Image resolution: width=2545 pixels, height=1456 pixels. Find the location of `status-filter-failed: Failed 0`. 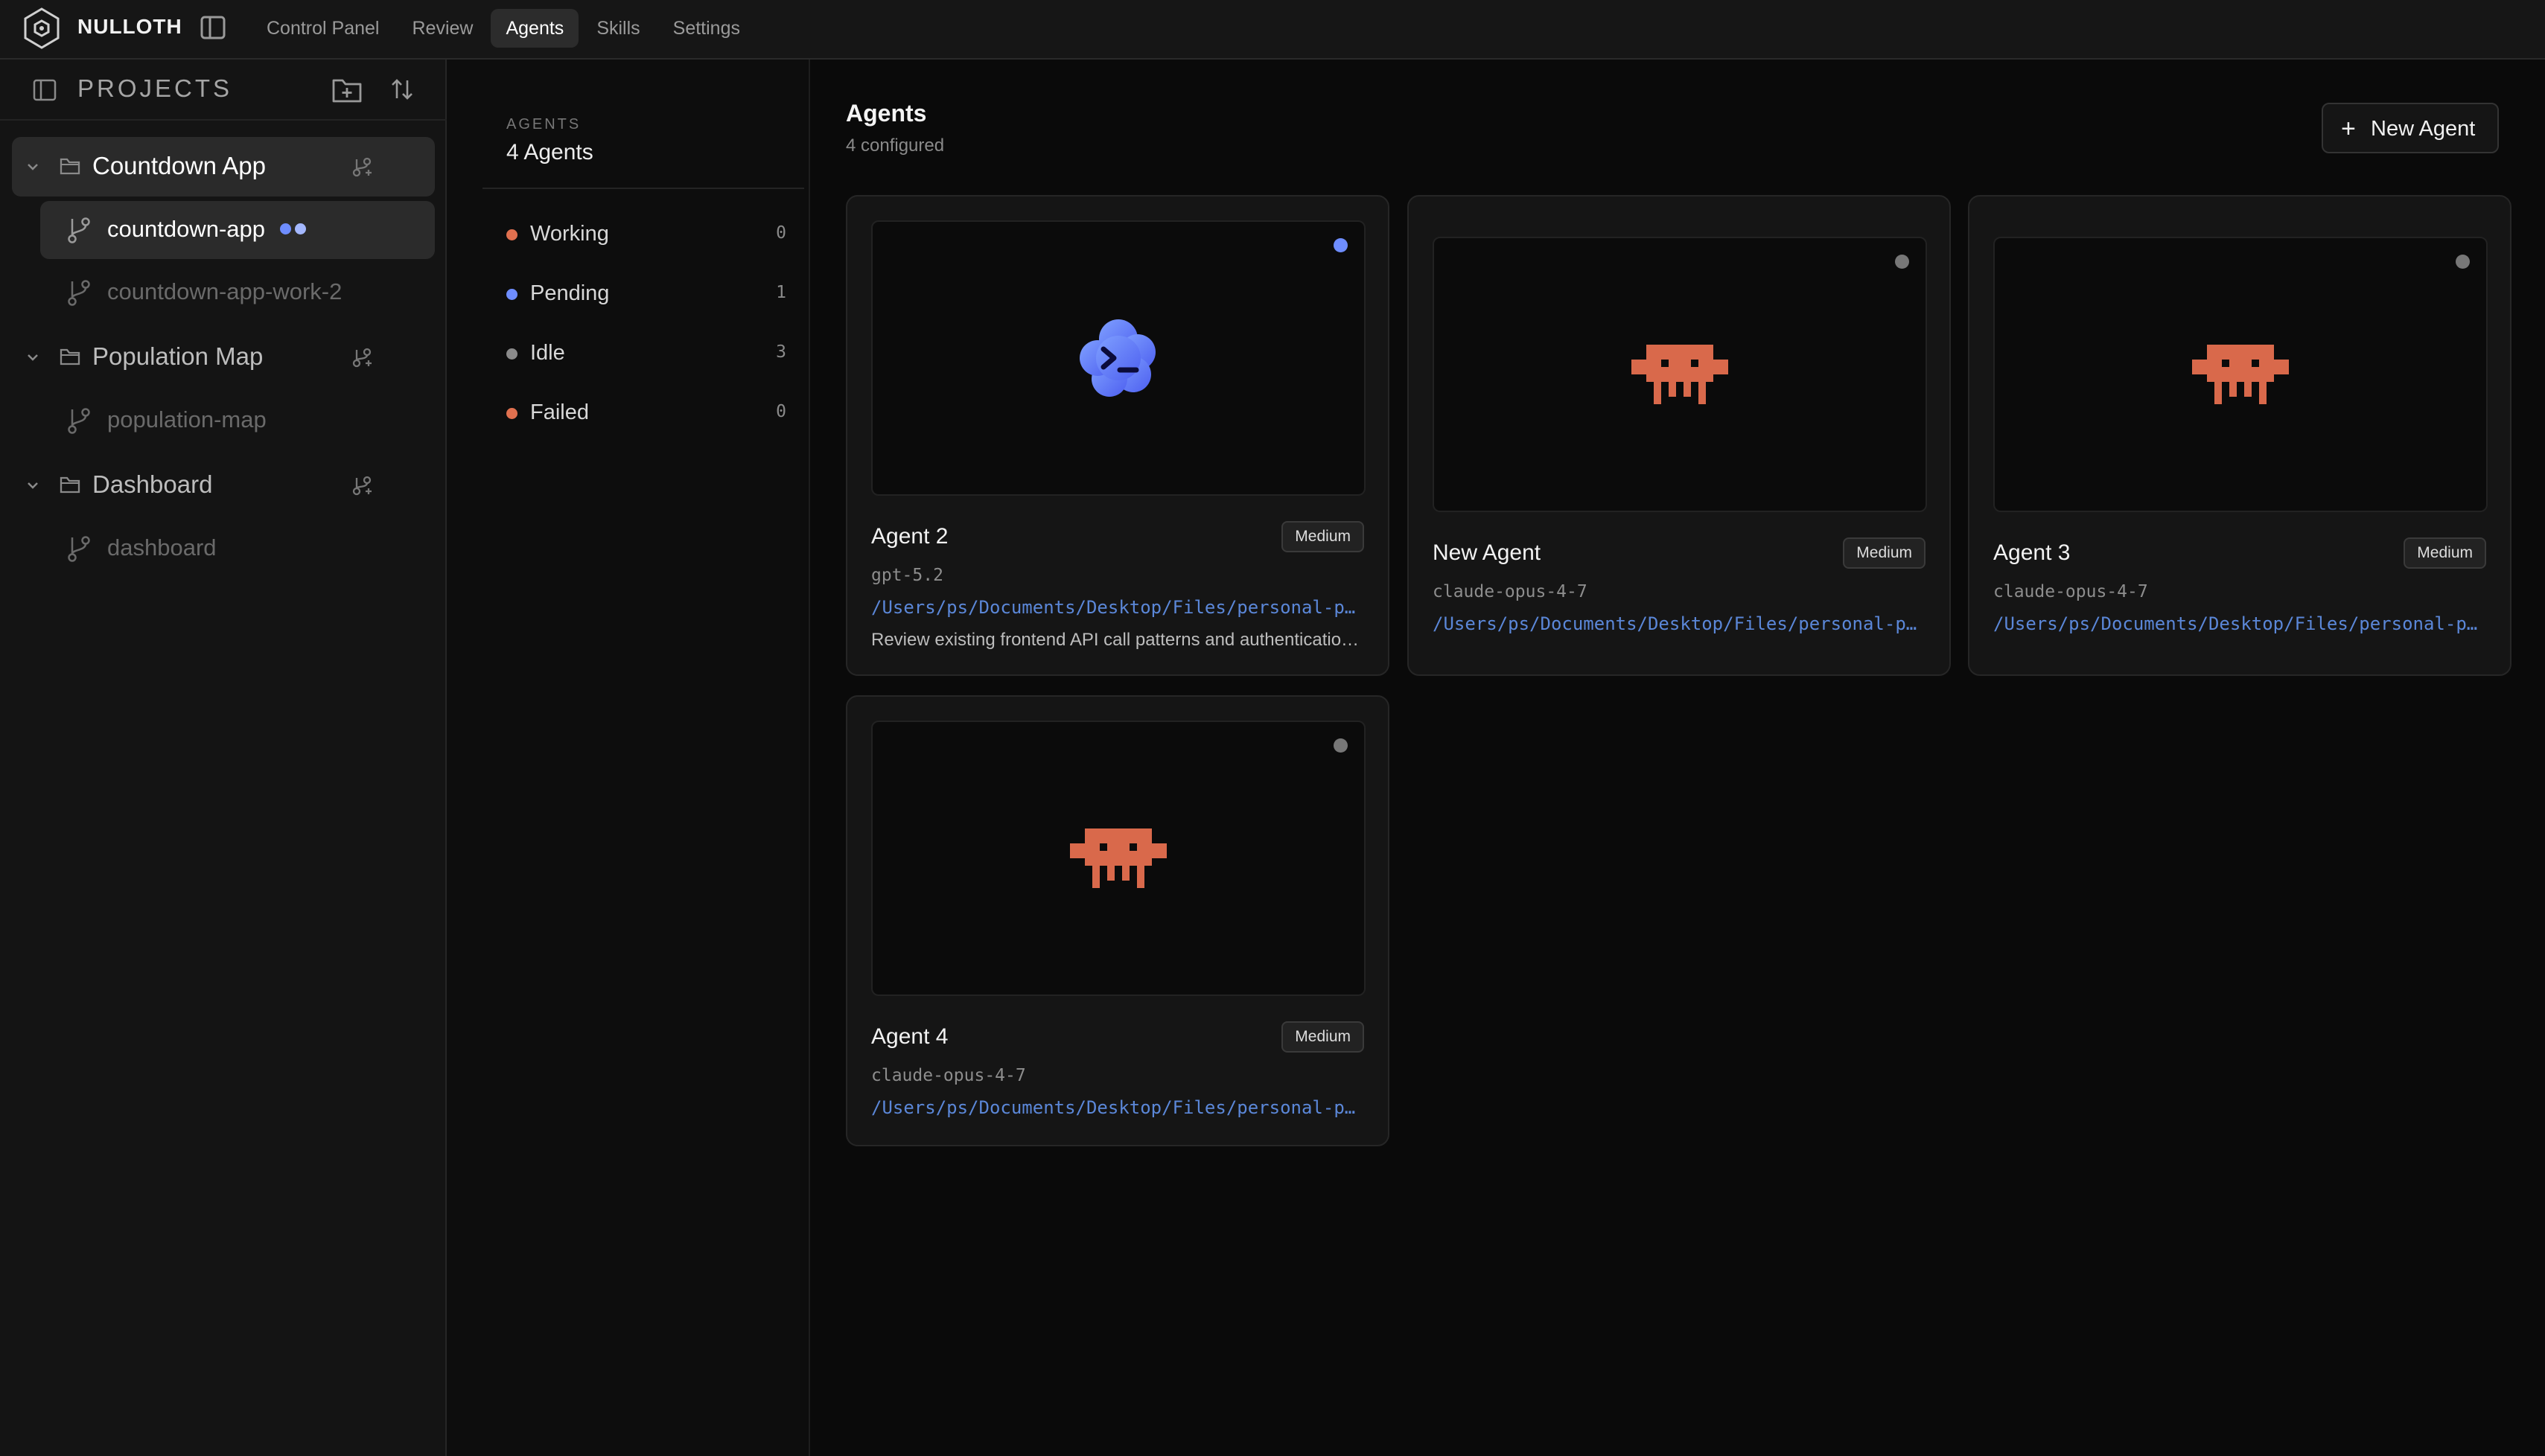

status-filter-failed: Failed 0 is located at coordinates (646, 413).